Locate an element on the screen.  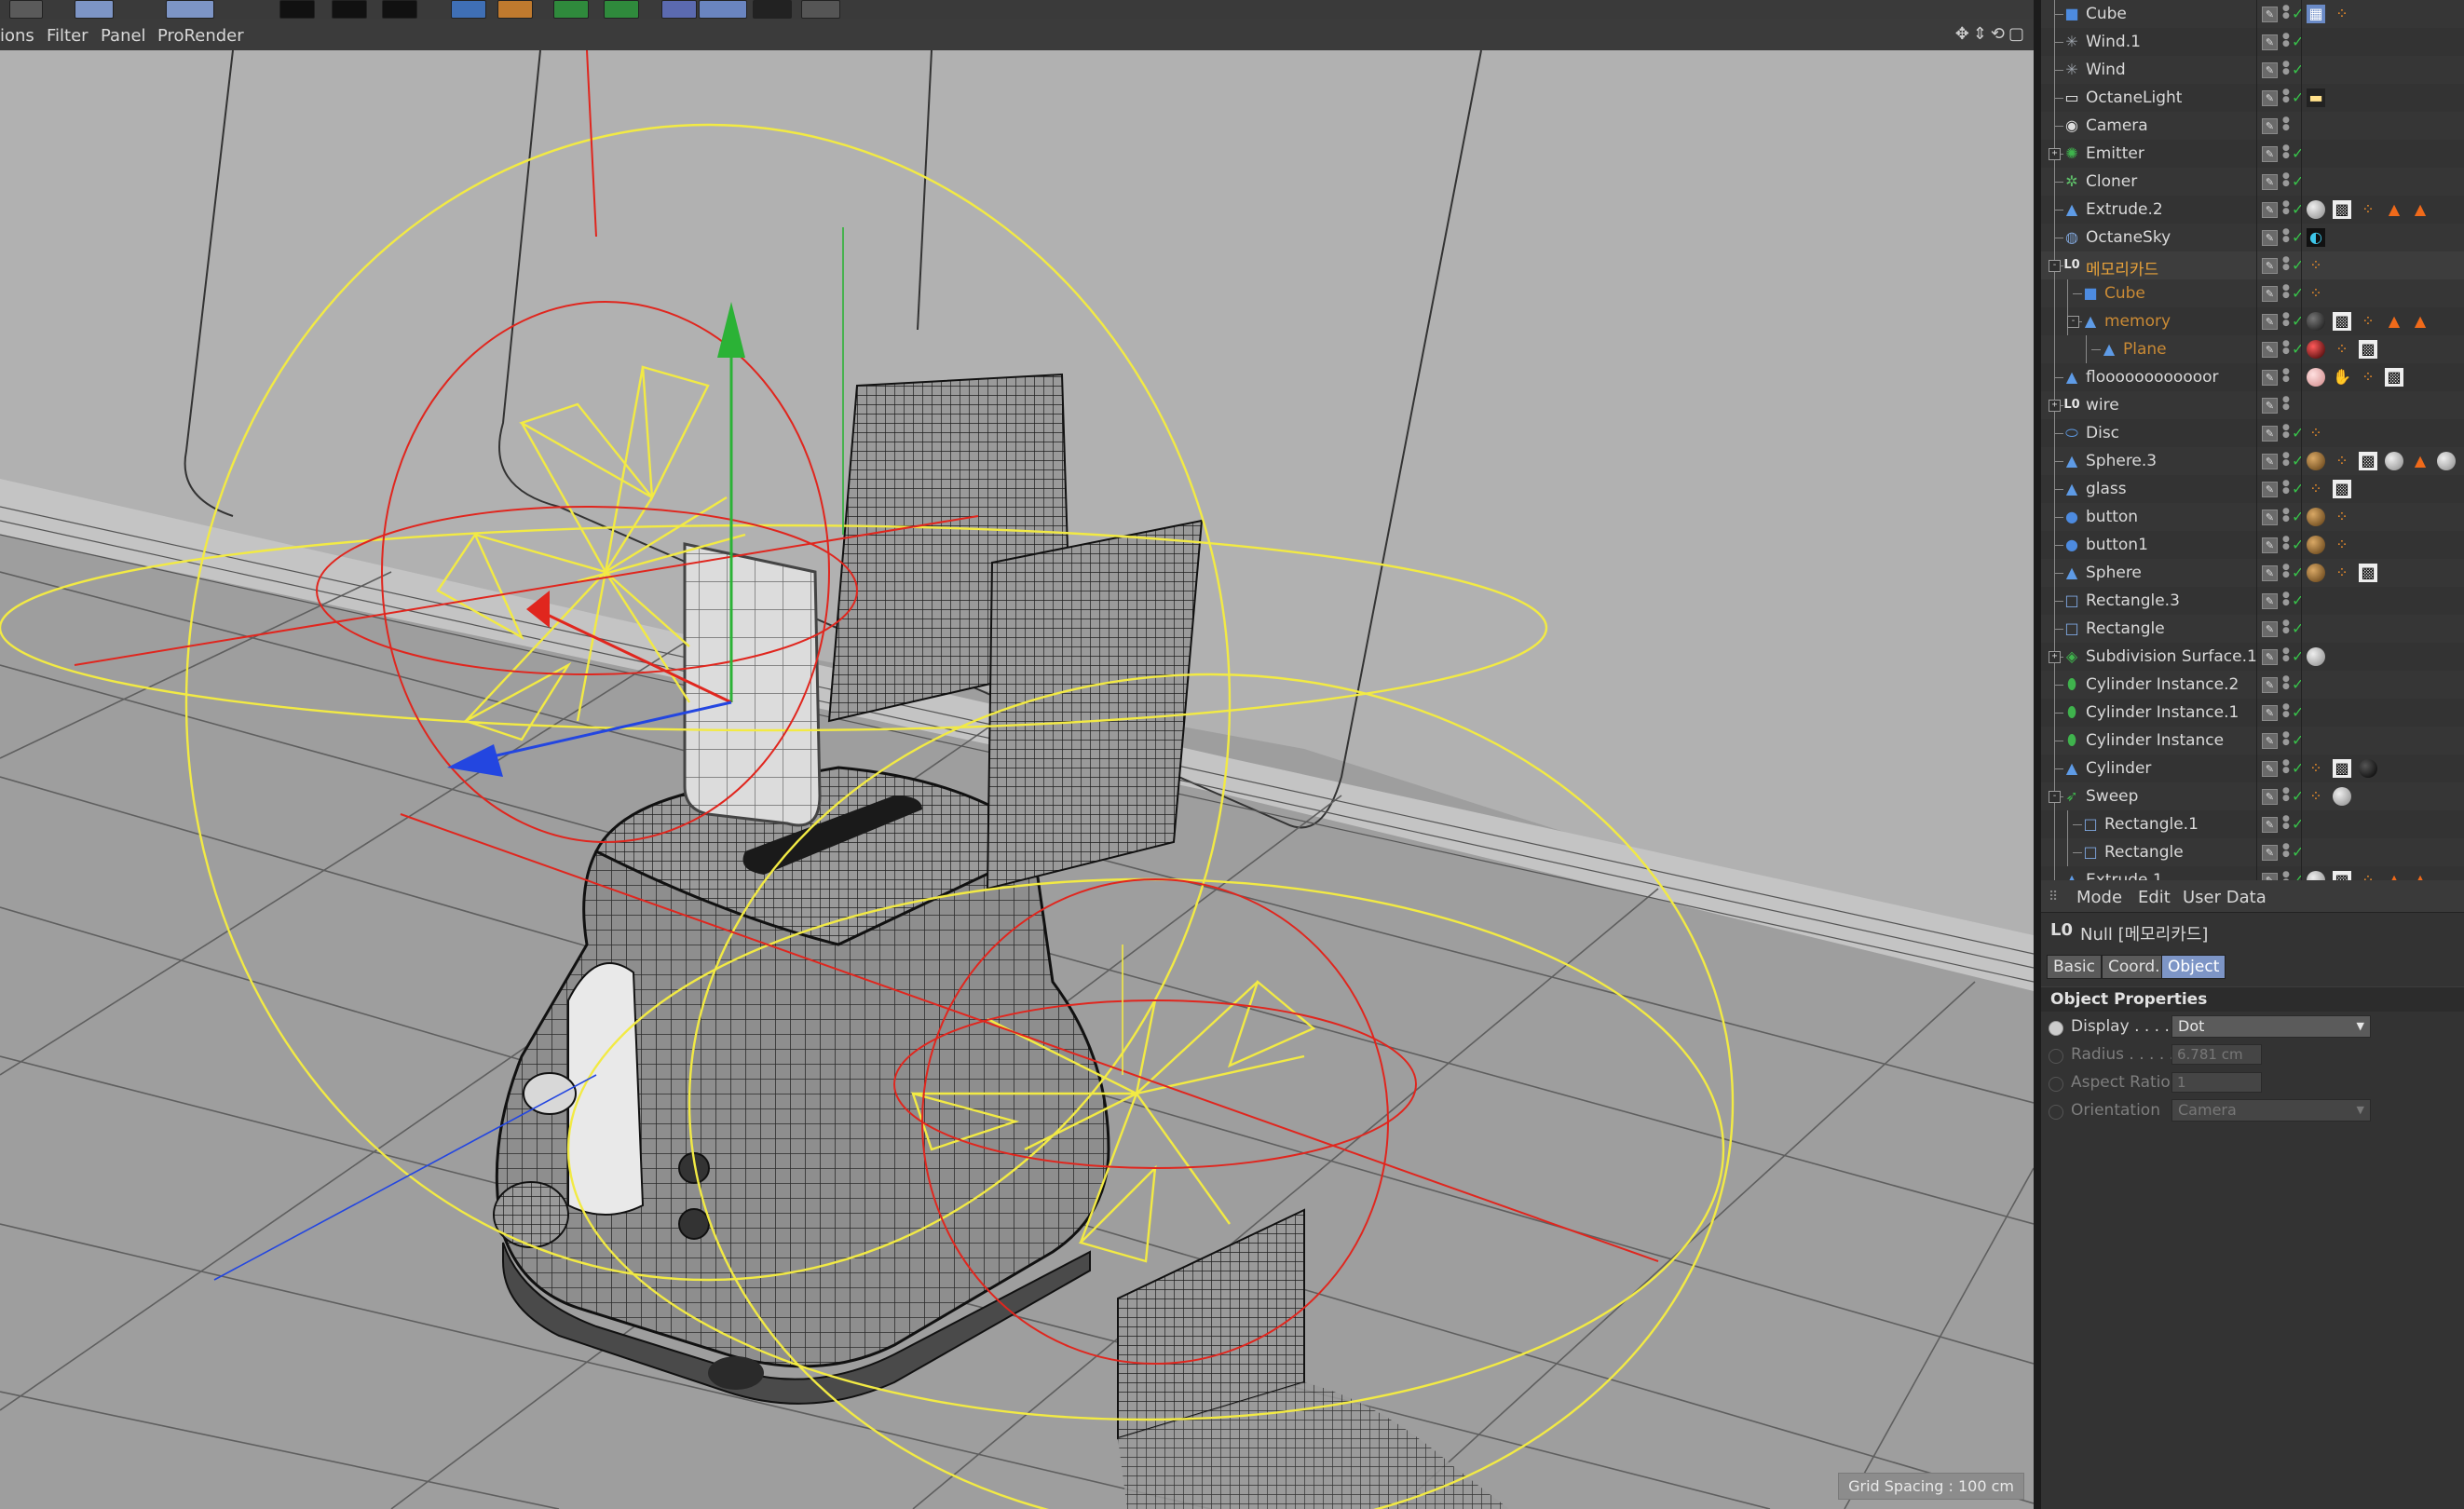
object-name: Wind.1 is located at coordinates (2113, 42).